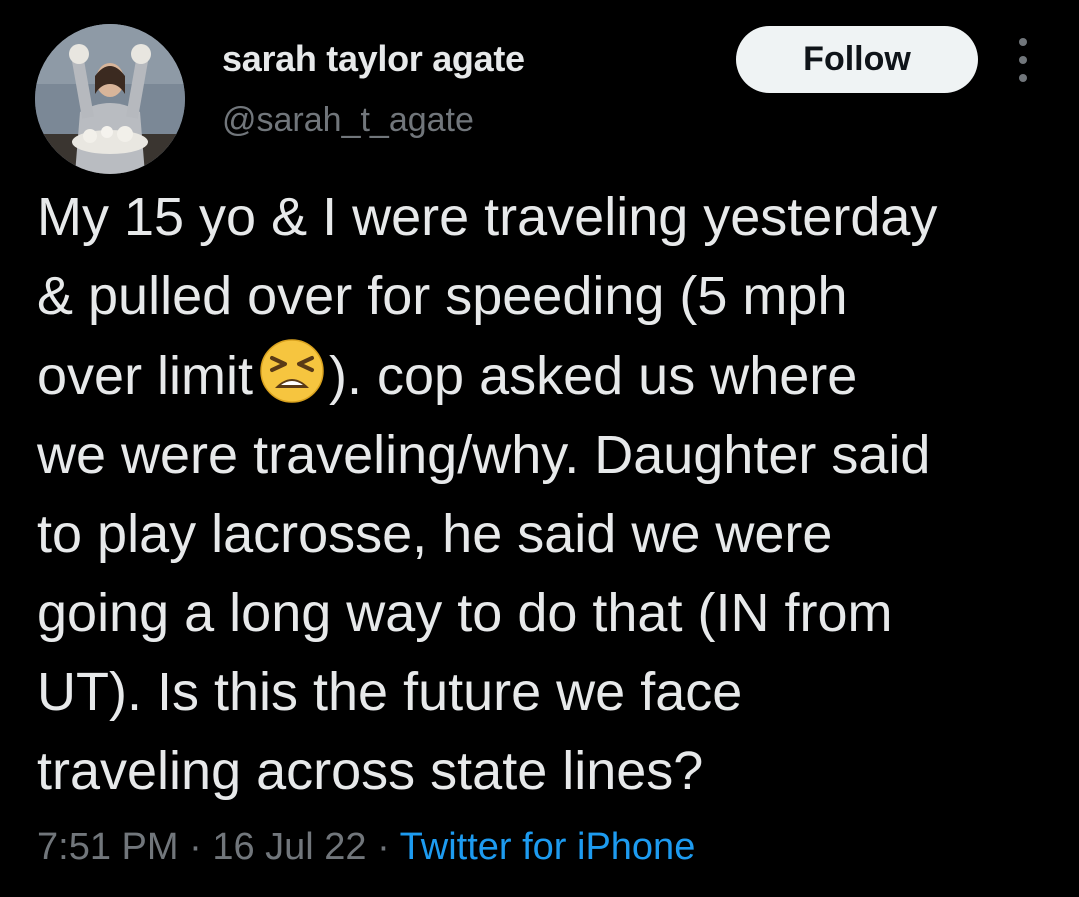 This screenshot has width=1079, height=897. I want to click on tweet-line: going a long way to do that (IN from, so click(465, 613).